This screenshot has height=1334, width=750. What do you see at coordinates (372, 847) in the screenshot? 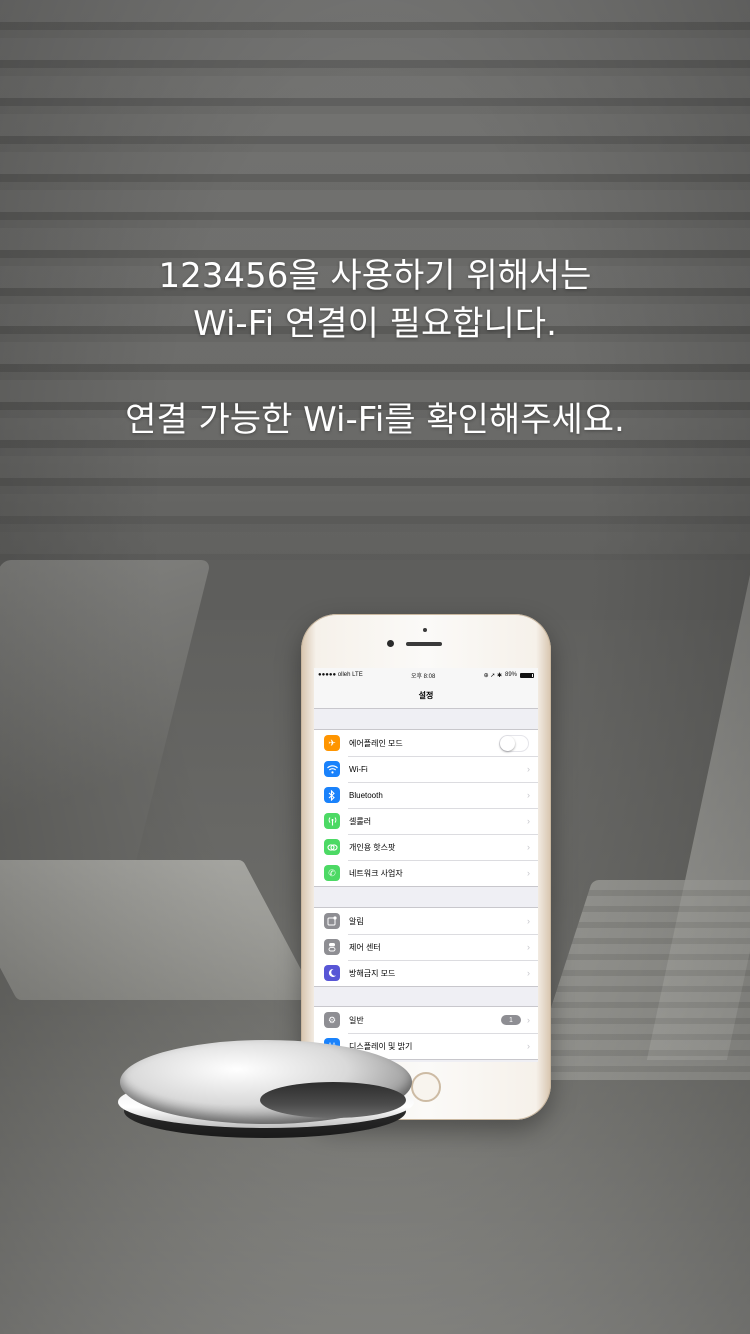
I see `row-label: 개인용 핫스팟` at bounding box center [372, 847].